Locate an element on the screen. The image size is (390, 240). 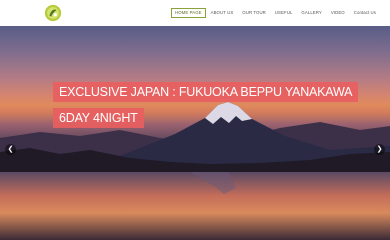
hero-title-line2: 6DAY 4NIGHT is located at coordinates (98, 118).